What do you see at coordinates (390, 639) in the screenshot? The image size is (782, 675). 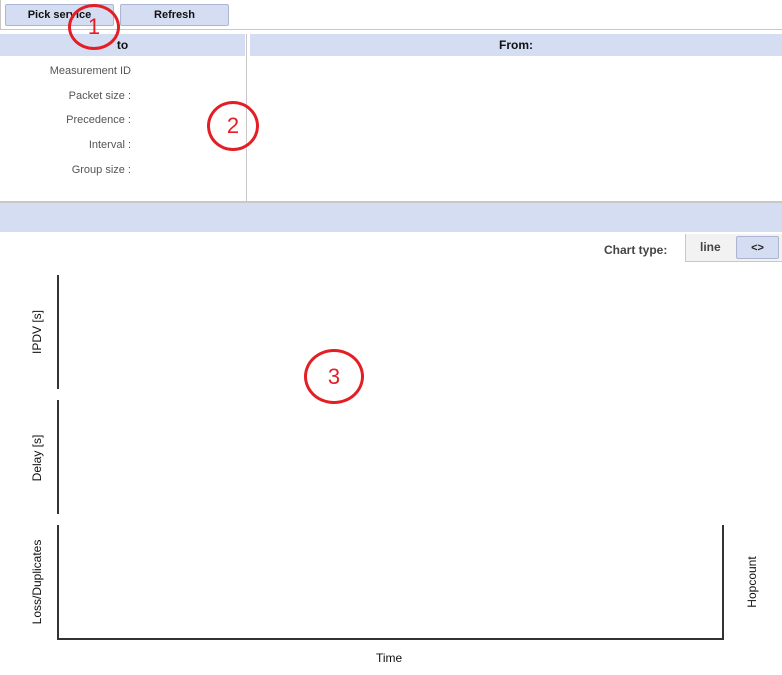 I see `time-x-axis` at bounding box center [390, 639].